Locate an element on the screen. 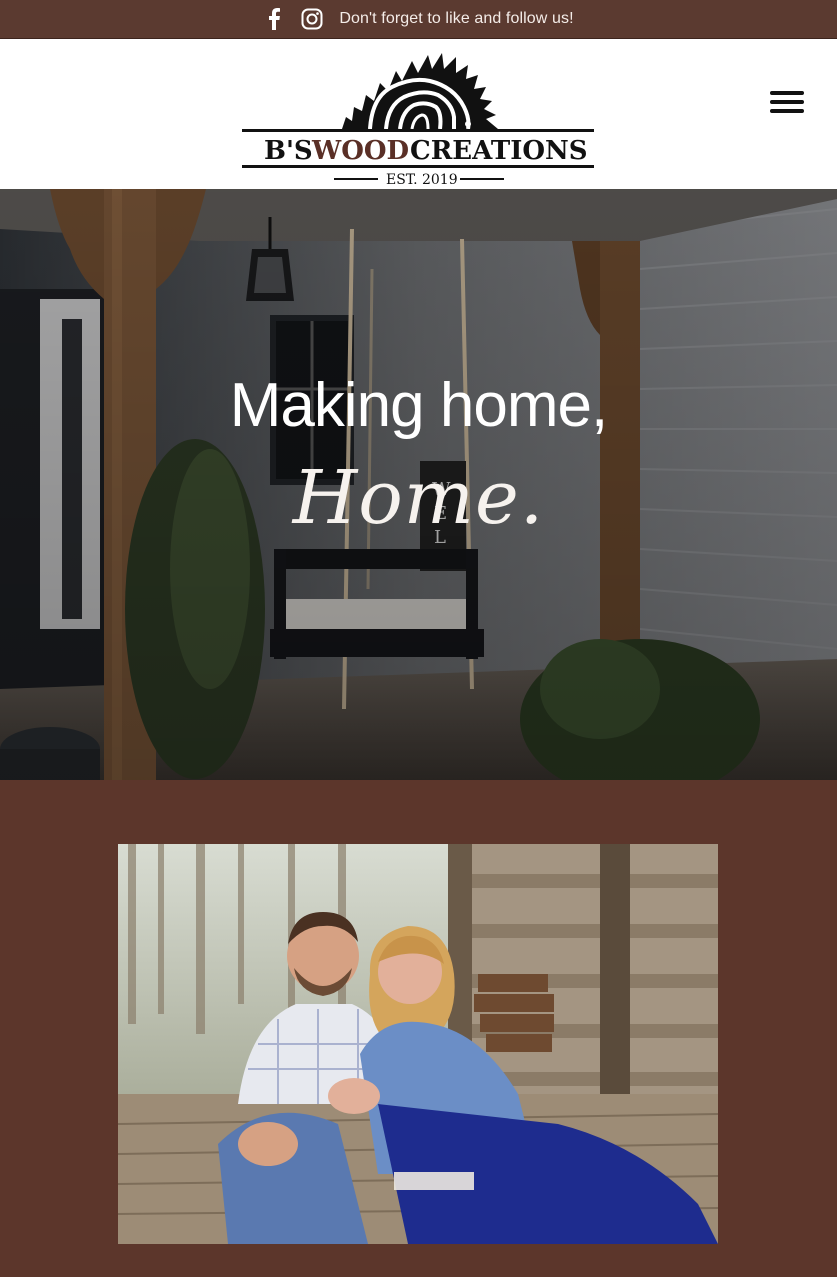 The height and width of the screenshot is (1277, 837). logo-text-wood: WOOD is located at coordinates (360, 151).